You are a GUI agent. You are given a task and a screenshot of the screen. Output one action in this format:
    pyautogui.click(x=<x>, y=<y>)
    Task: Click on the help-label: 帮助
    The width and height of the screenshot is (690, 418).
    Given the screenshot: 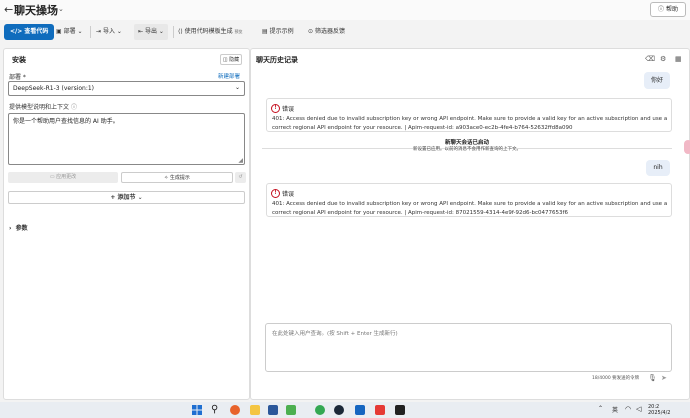 What is the action you would take?
    pyautogui.click(x=671, y=9)
    